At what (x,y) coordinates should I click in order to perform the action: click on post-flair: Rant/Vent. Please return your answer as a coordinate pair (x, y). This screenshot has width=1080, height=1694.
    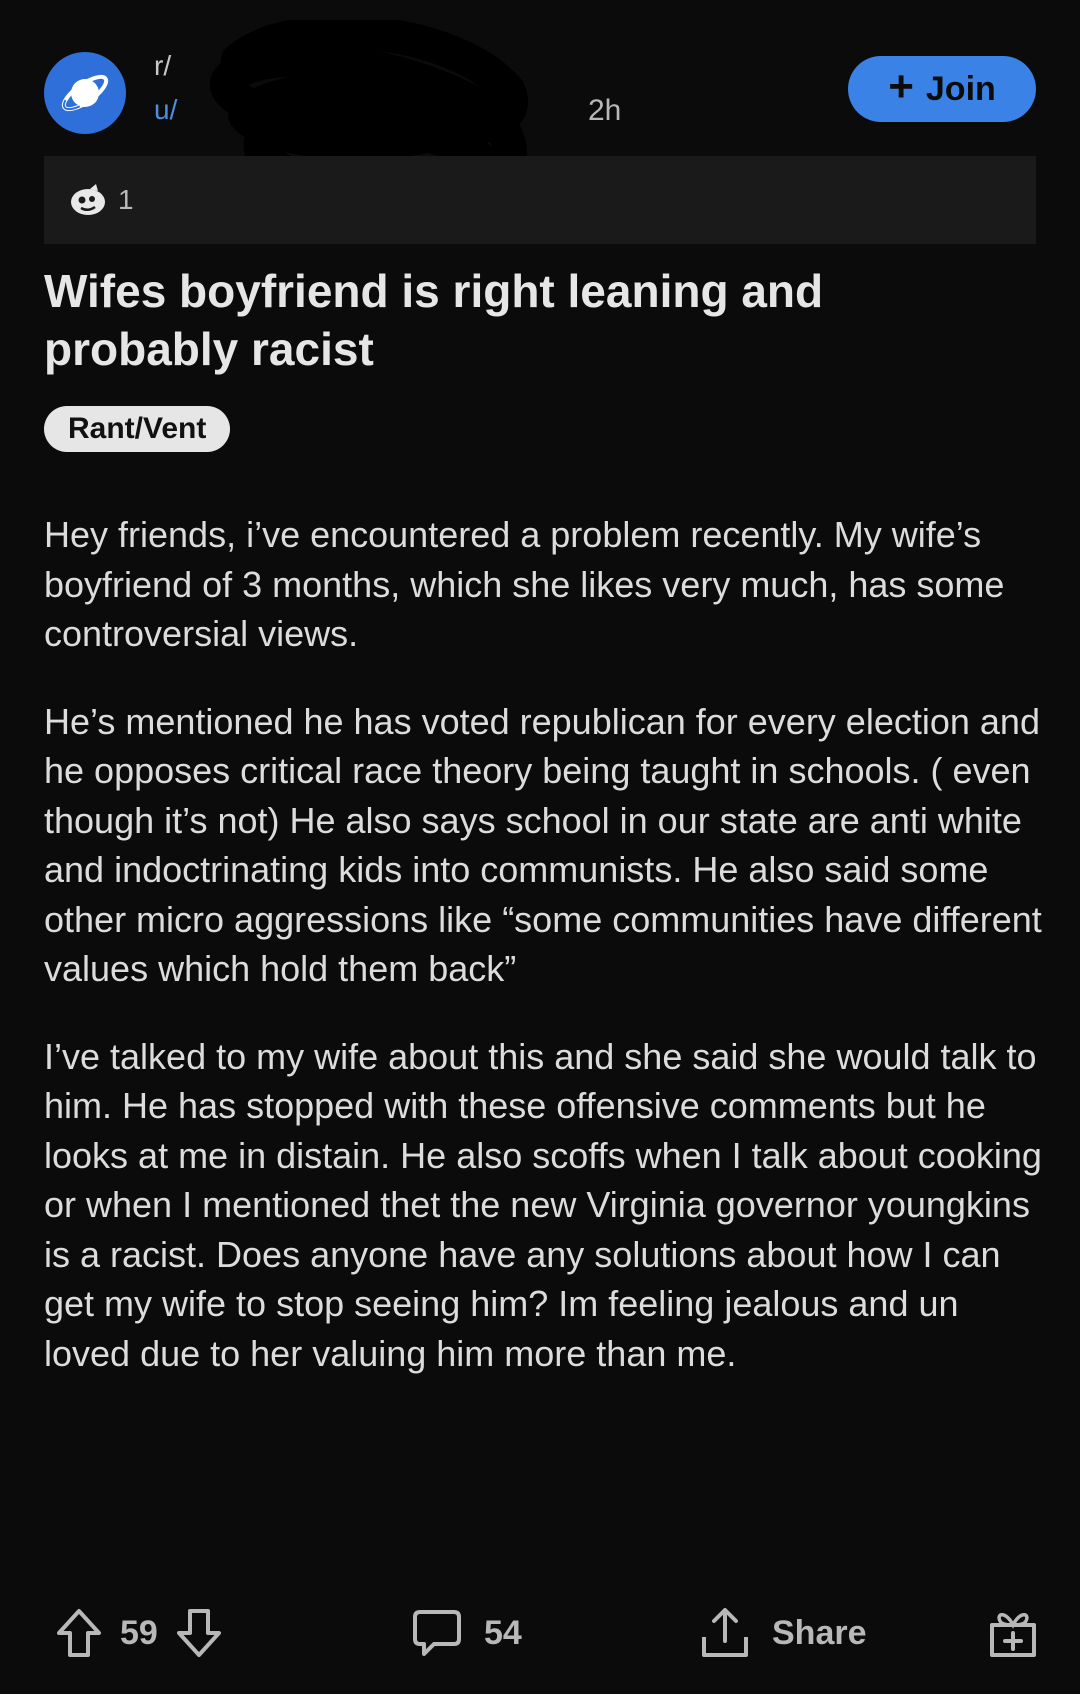
    Looking at the image, I should click on (137, 429).